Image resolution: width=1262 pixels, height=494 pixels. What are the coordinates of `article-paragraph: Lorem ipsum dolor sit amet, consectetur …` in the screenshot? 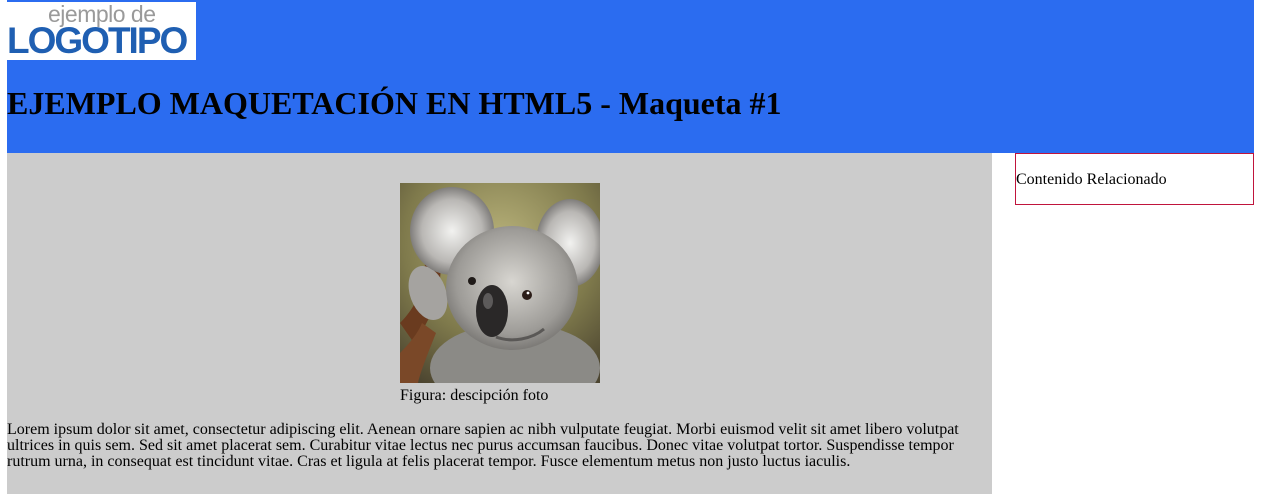 It's located at (483, 445).